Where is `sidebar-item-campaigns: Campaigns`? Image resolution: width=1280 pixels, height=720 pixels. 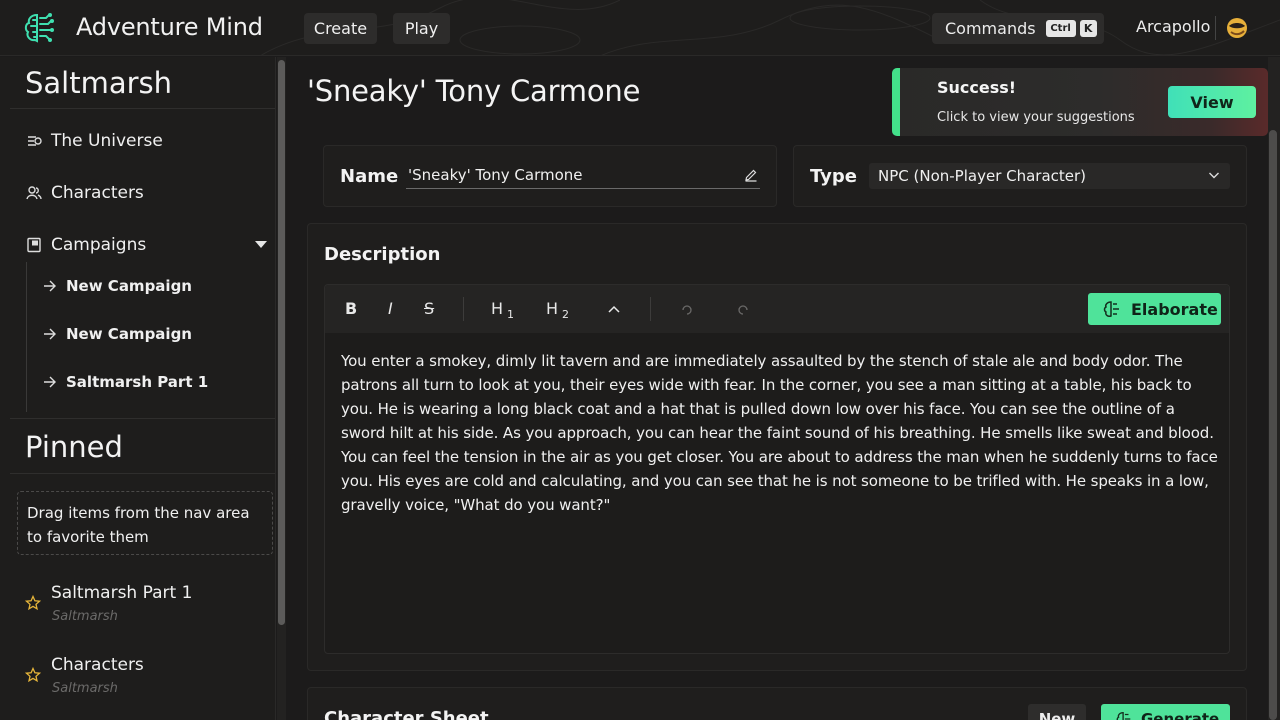
sidebar-item-campaigns: Campaigns is located at coordinates (85, 245).